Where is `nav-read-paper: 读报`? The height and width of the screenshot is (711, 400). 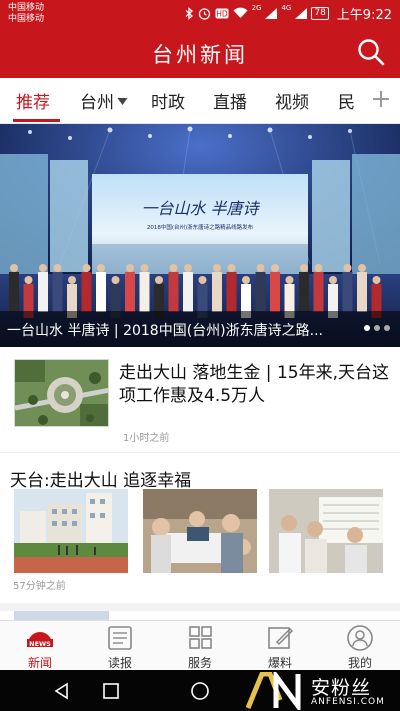 nav-read-paper: 读报 is located at coordinates (120, 646).